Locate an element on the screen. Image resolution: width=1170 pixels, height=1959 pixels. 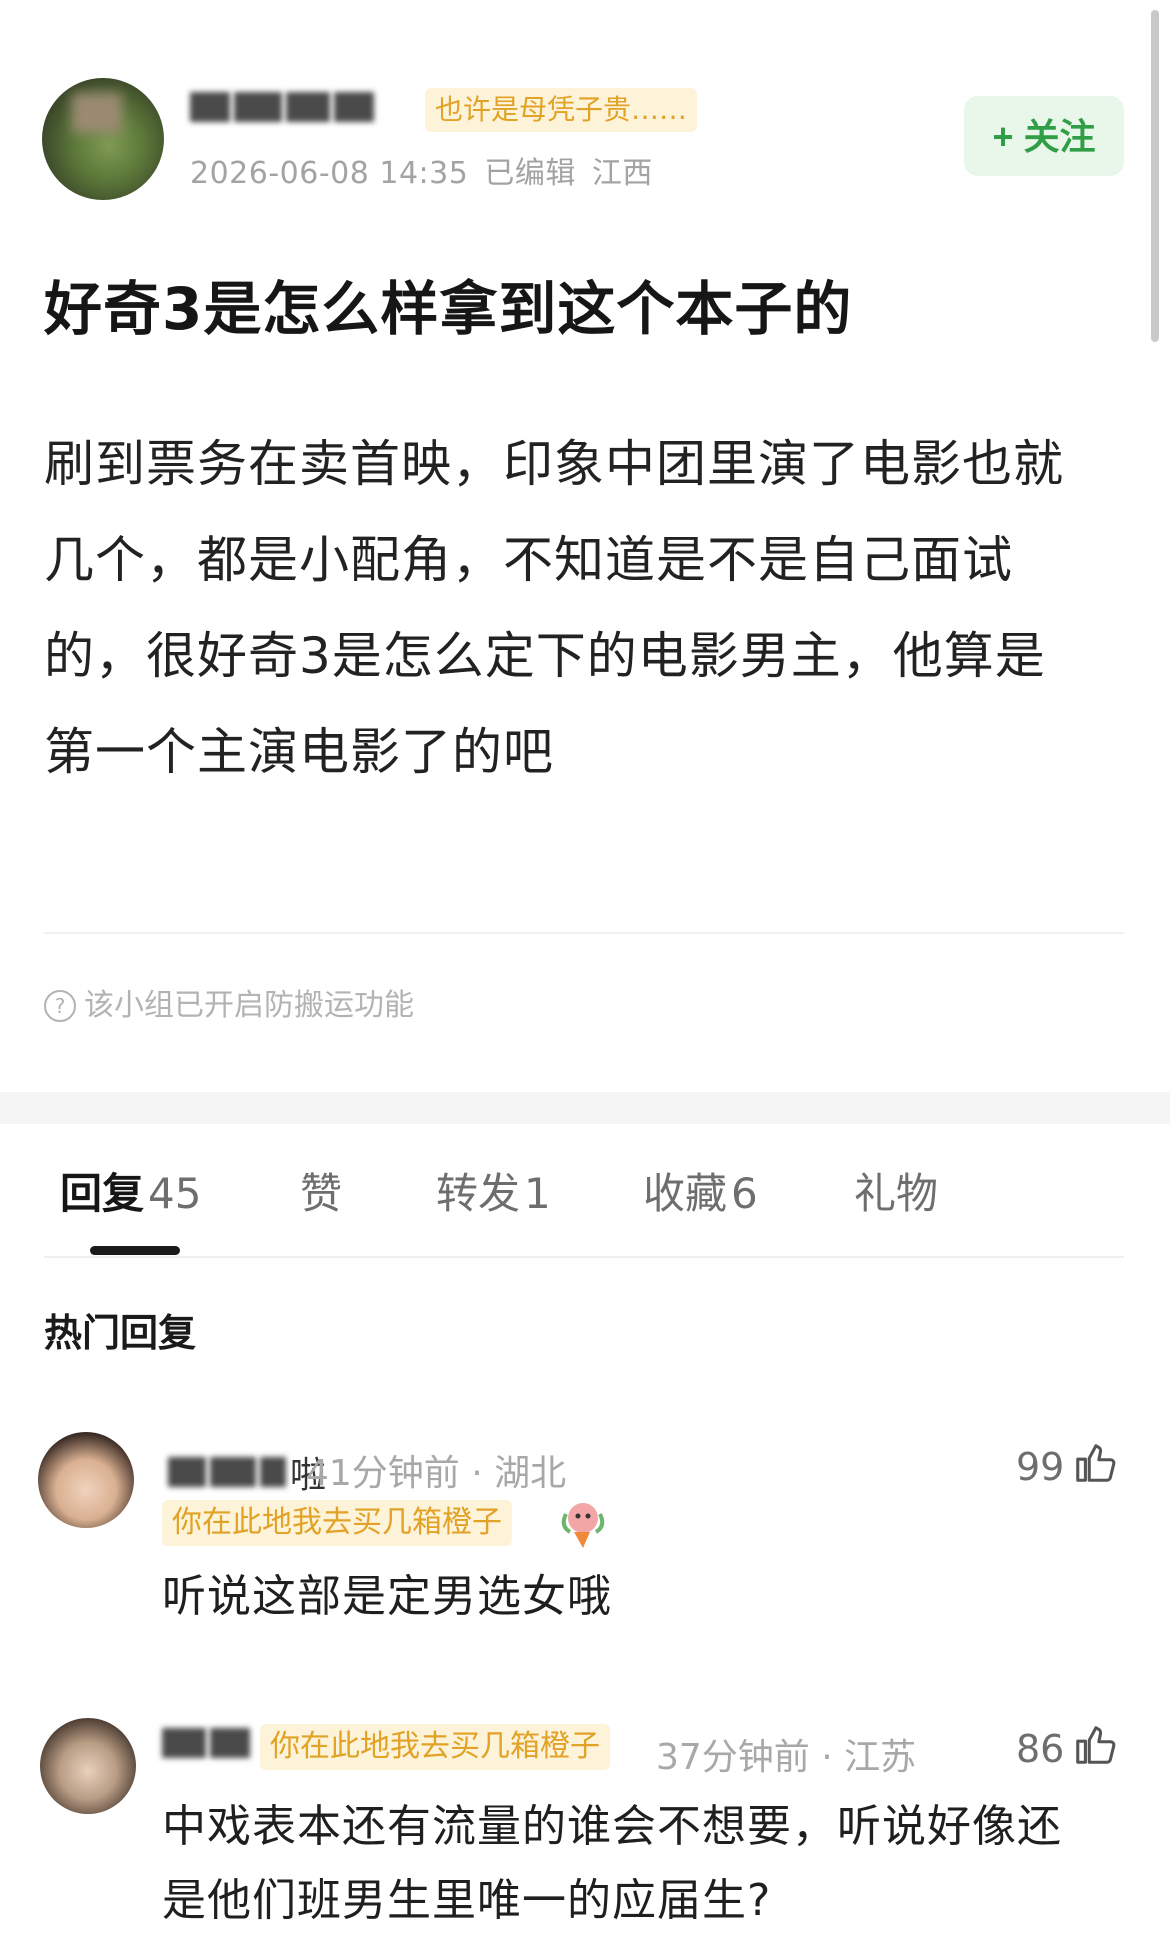
tab-replies: 回复45 is located at coordinates (130, 1190).